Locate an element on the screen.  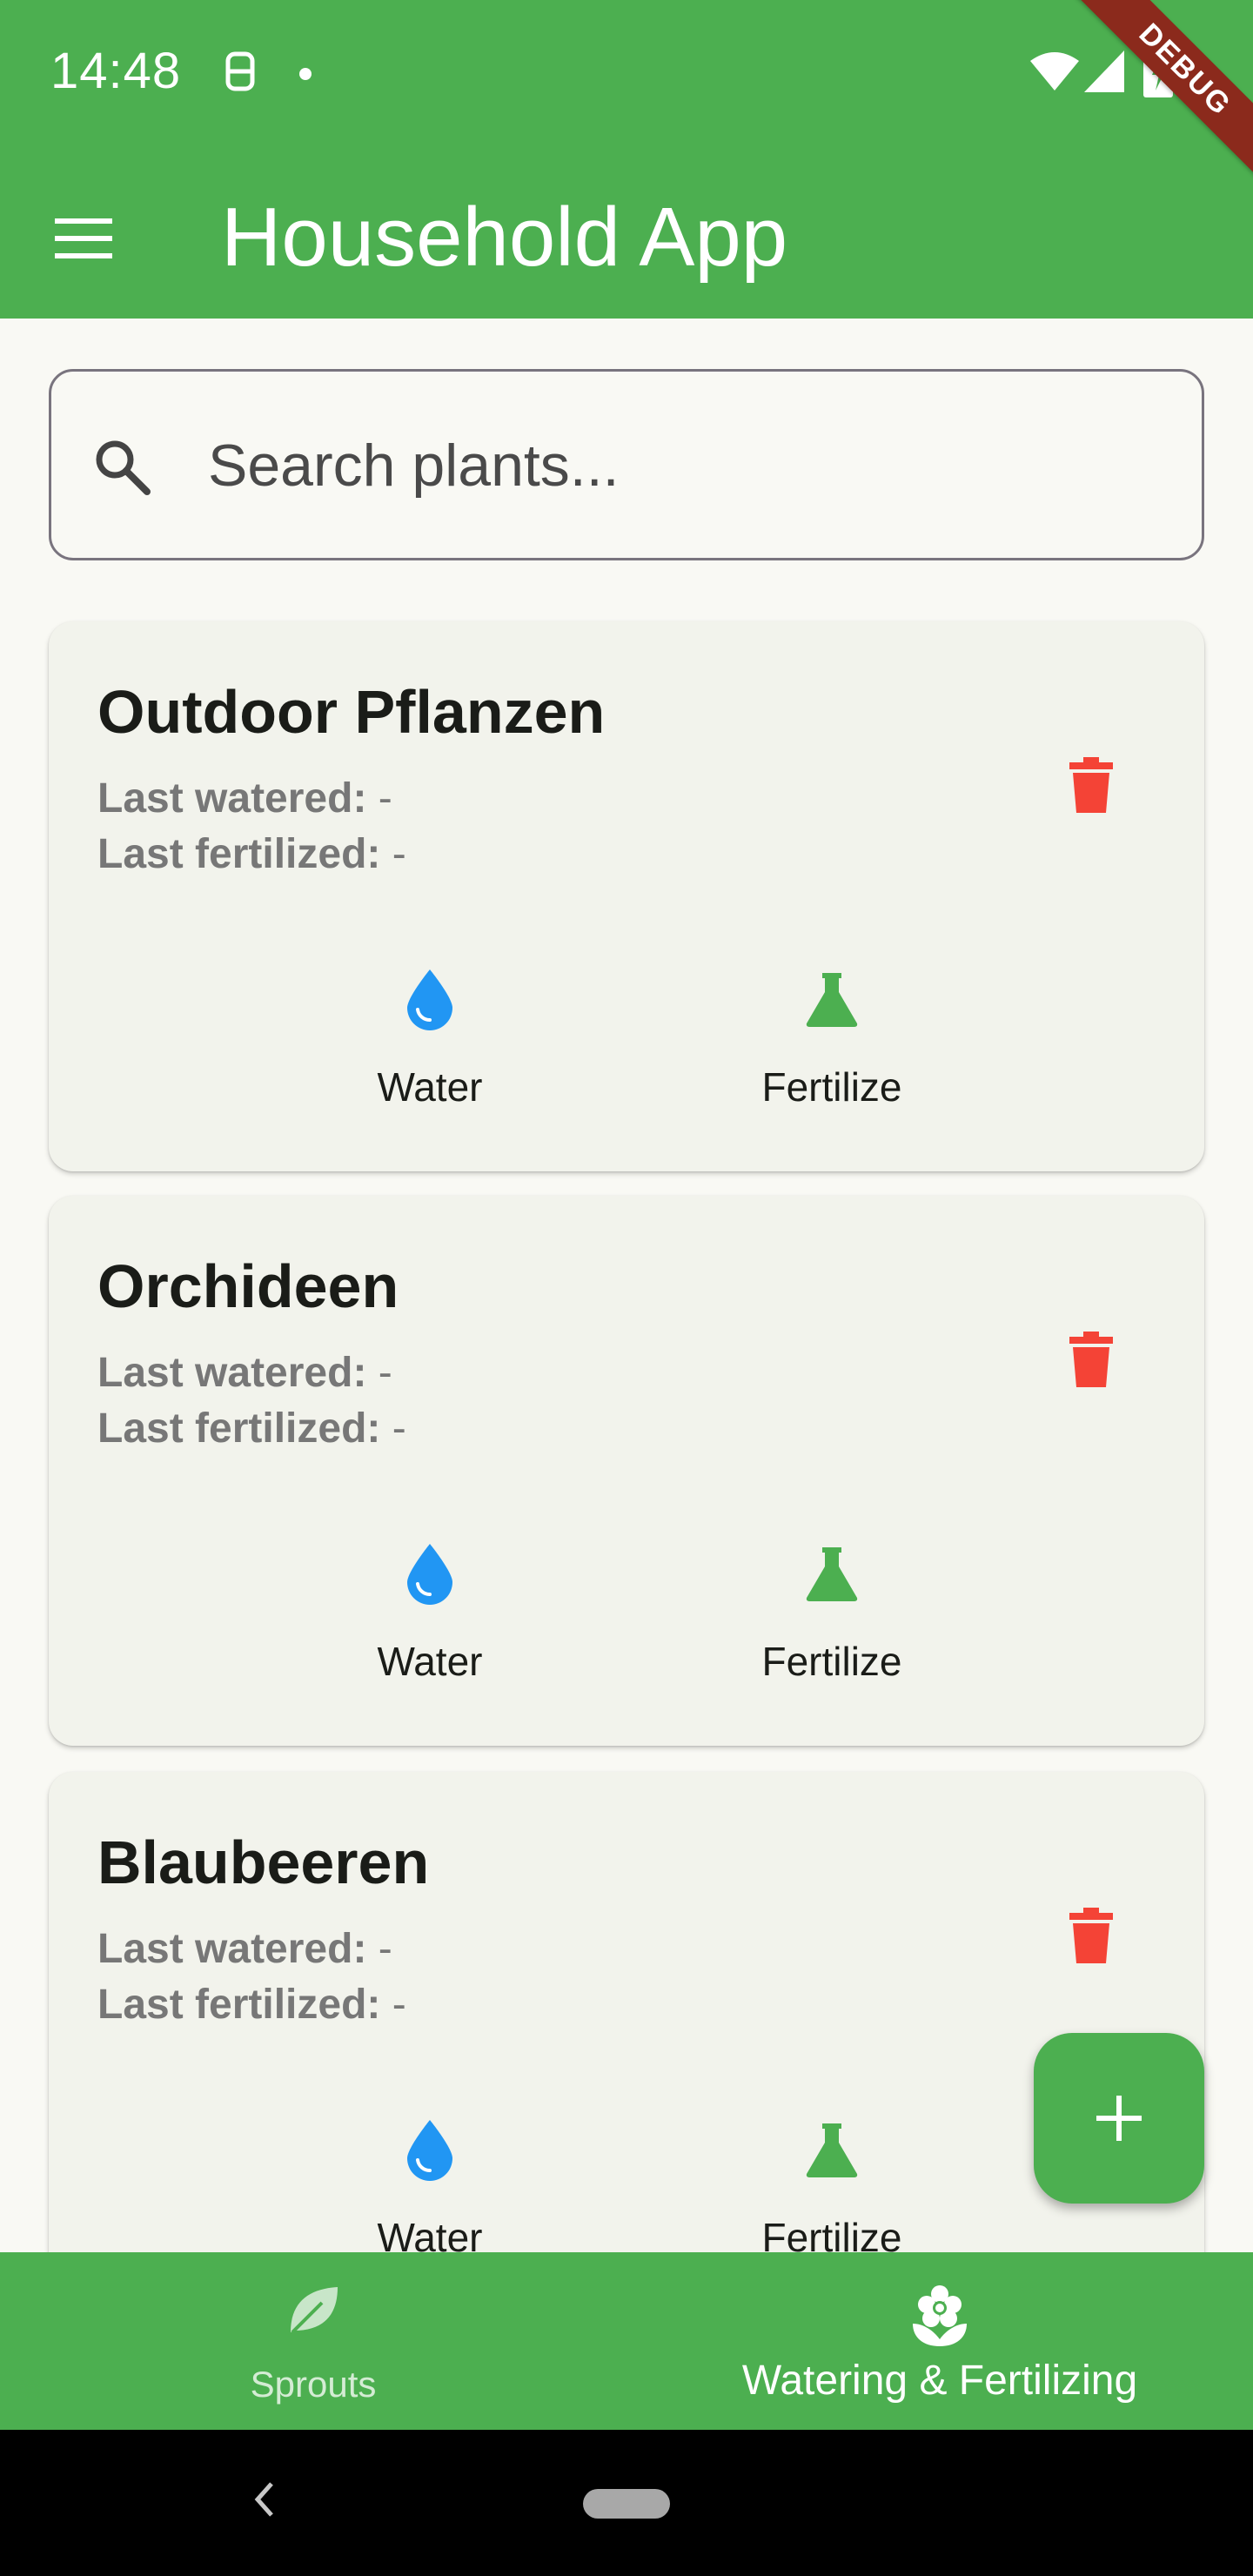
nav-label-sprouts: Sprouts is located at coordinates (313, 2384).